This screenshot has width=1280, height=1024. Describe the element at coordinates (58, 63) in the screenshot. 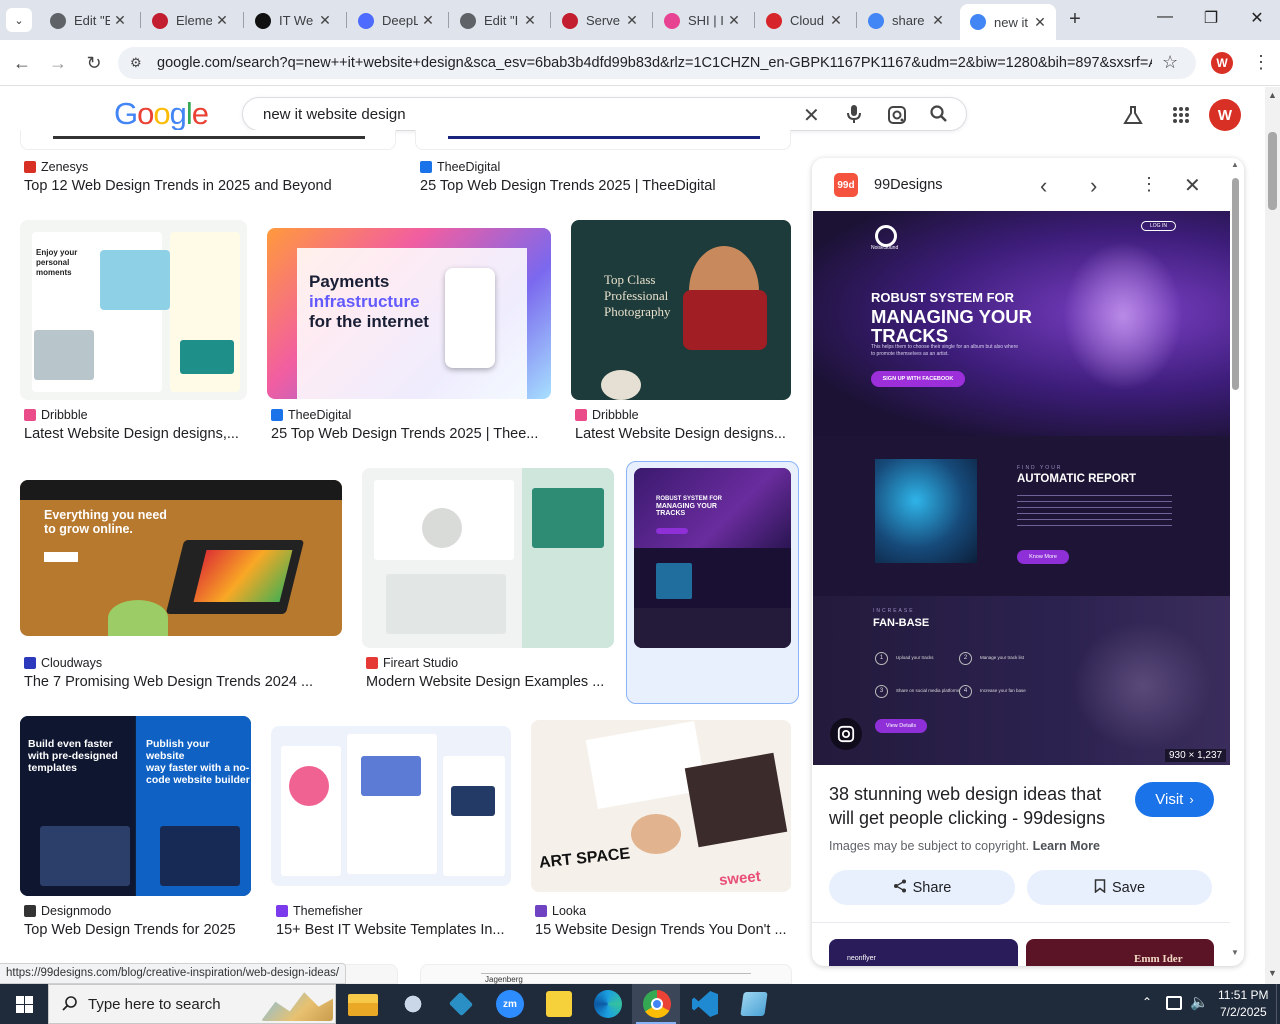

I see `forward-button: →` at that location.